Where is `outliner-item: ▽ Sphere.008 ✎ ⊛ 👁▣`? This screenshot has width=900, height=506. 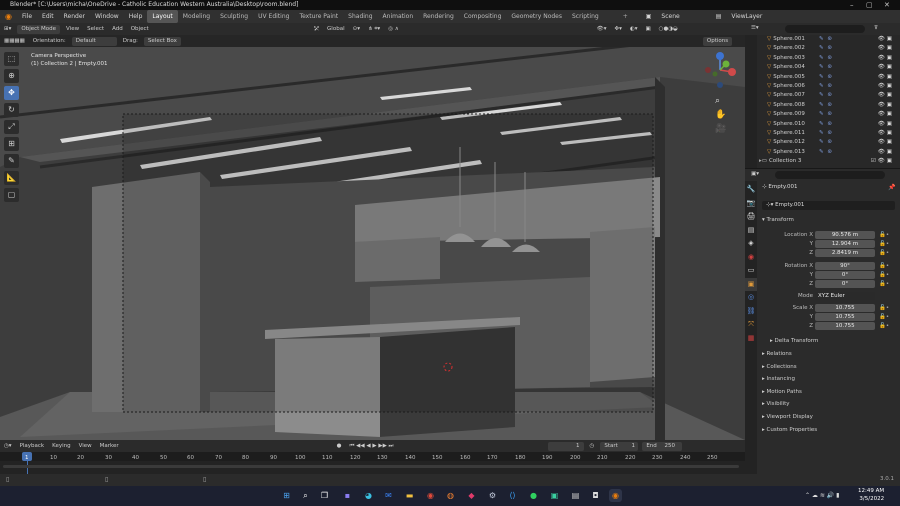
outliner-item: ▽ Sphere.008 ✎ ⊛ 👁▣ is located at coordinates (828, 105).